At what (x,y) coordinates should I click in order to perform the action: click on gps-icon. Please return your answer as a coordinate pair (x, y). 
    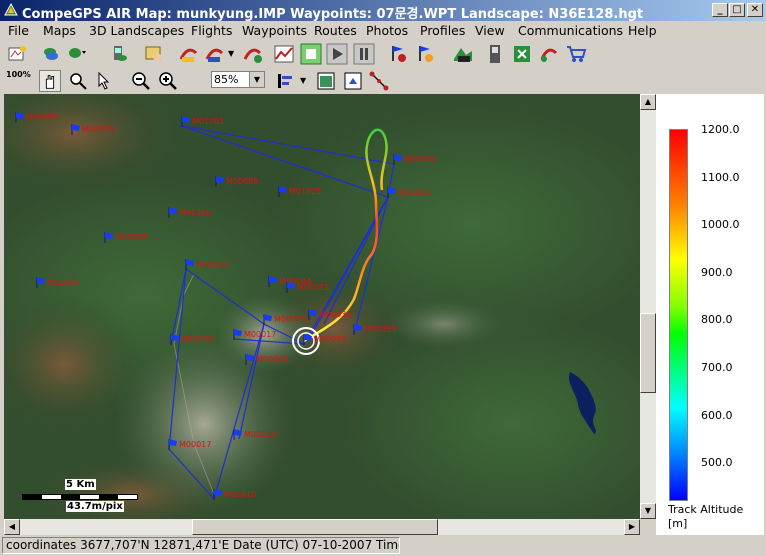
    Looking at the image, I should click on (119, 54).